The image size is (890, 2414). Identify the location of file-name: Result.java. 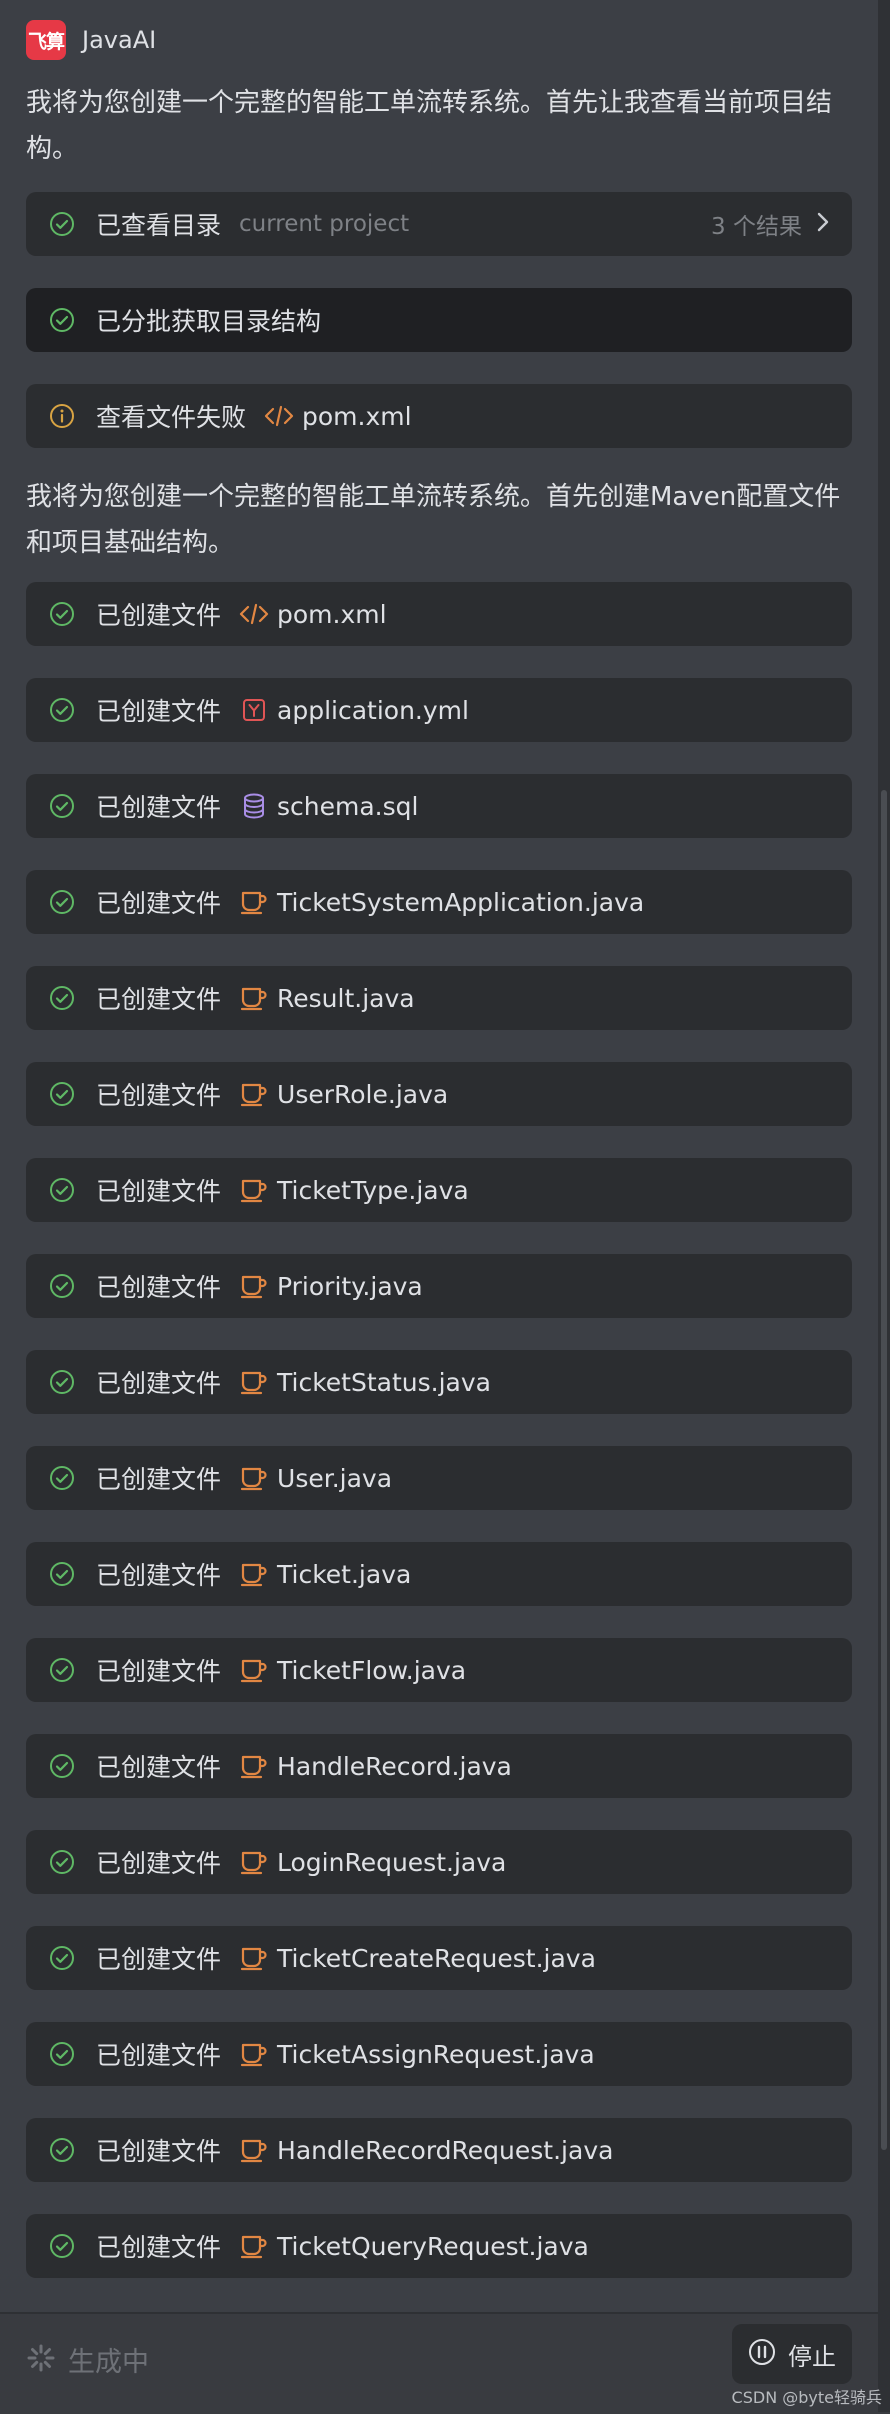
(346, 998).